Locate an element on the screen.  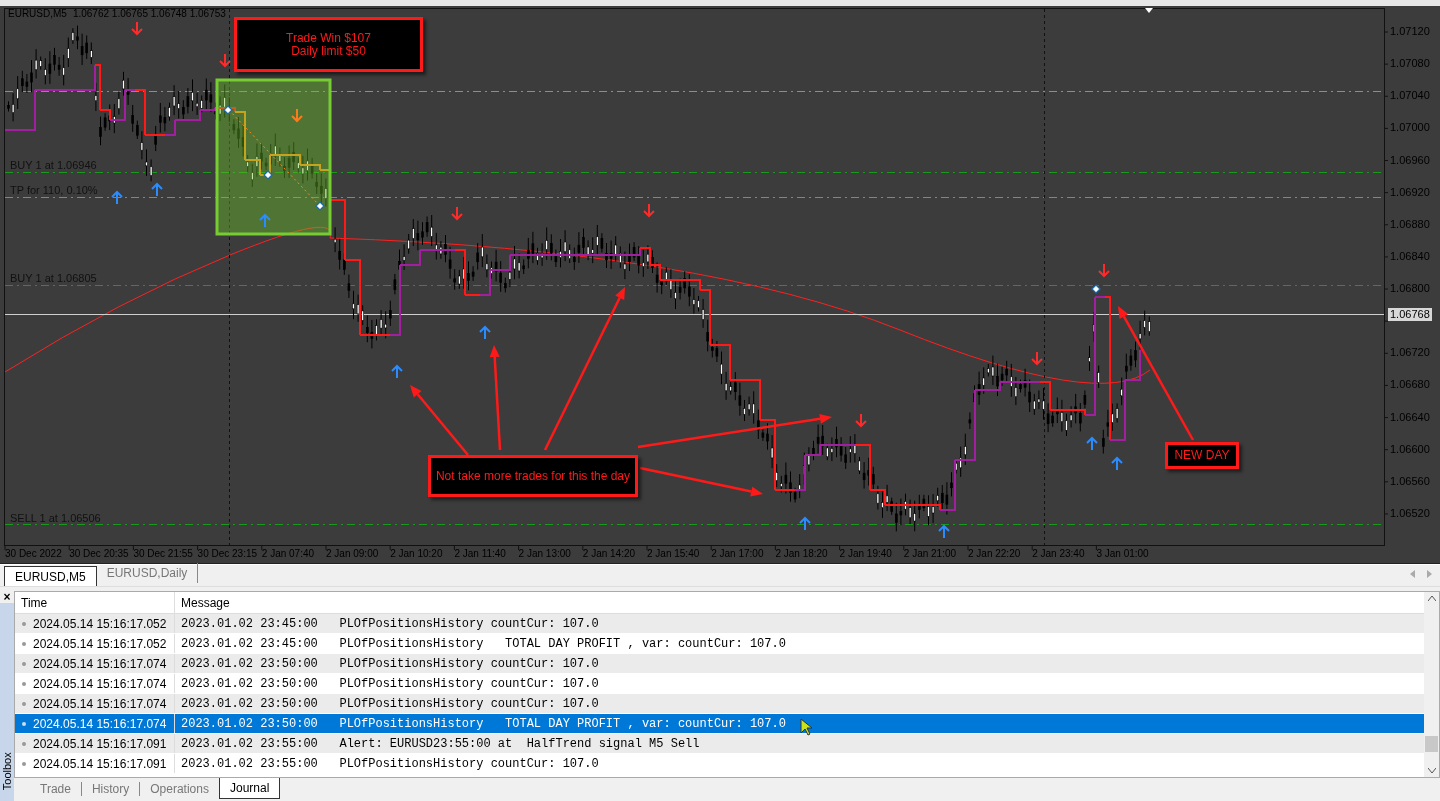
toolbox-tab: Journal is located at coordinates (249, 788).